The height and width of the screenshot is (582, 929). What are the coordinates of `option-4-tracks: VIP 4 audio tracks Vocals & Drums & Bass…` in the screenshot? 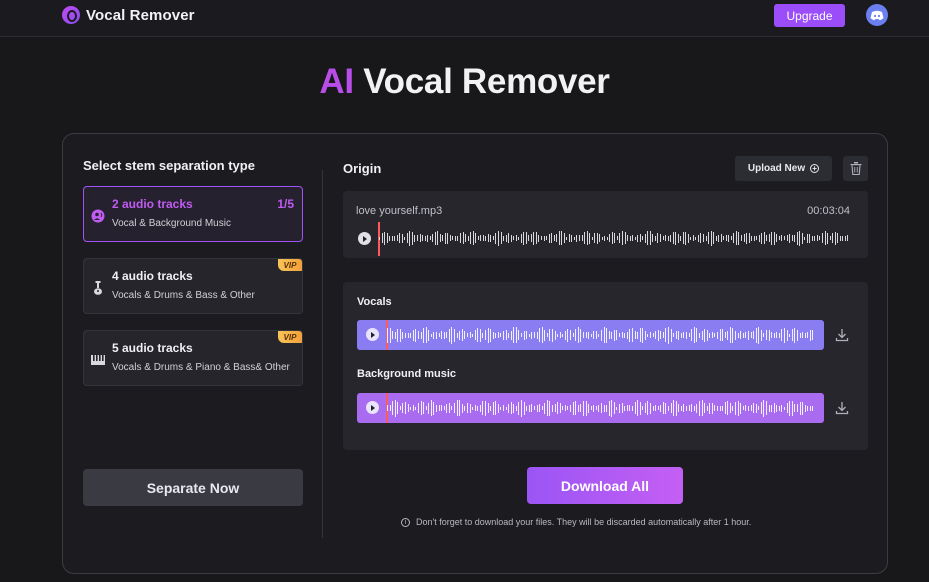 It's located at (193, 286).